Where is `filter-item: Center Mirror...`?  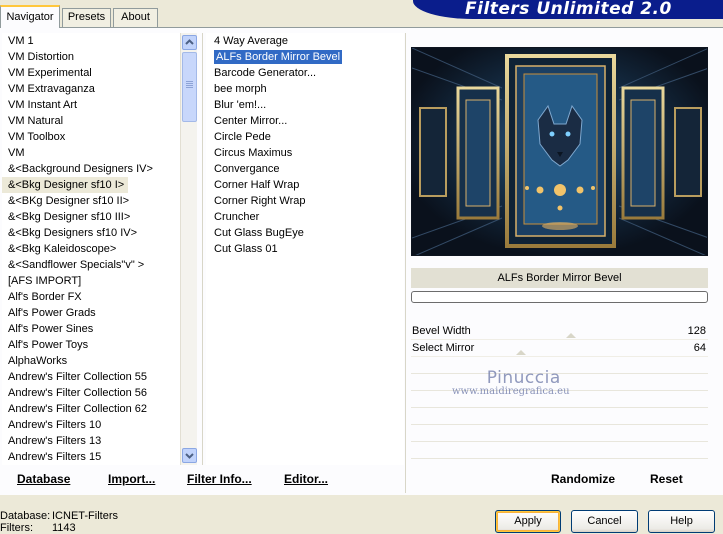
filter-item: Center Mirror... is located at coordinates (305, 121).